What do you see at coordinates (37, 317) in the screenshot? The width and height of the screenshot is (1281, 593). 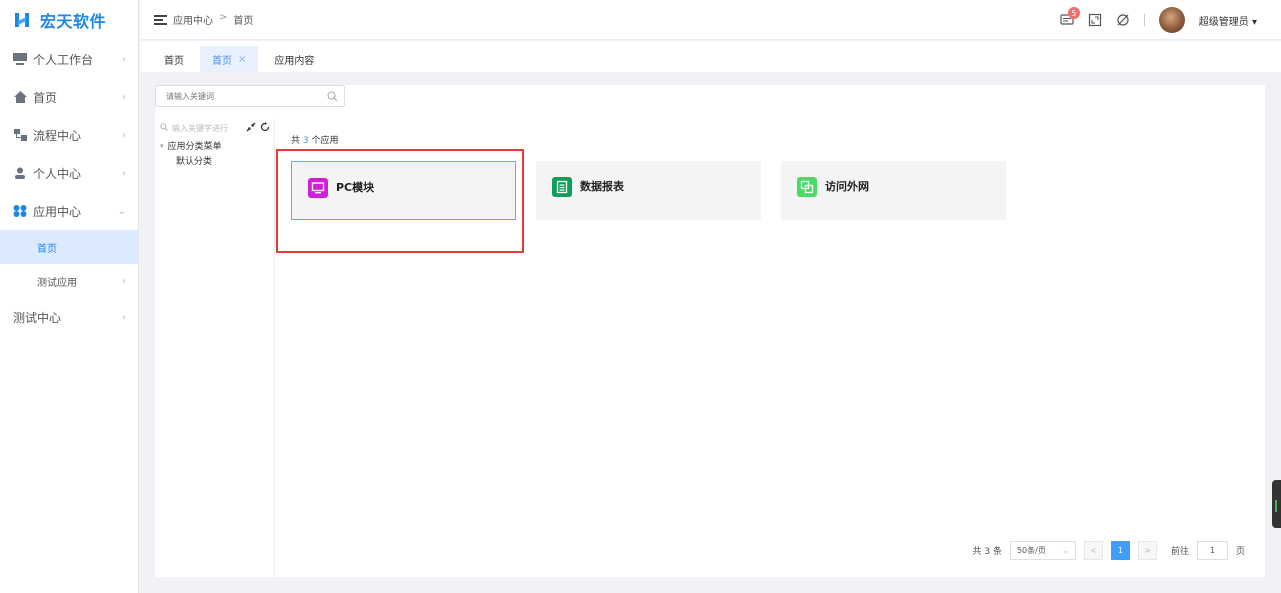 I see `sidebar-item-label: 测试中心` at bounding box center [37, 317].